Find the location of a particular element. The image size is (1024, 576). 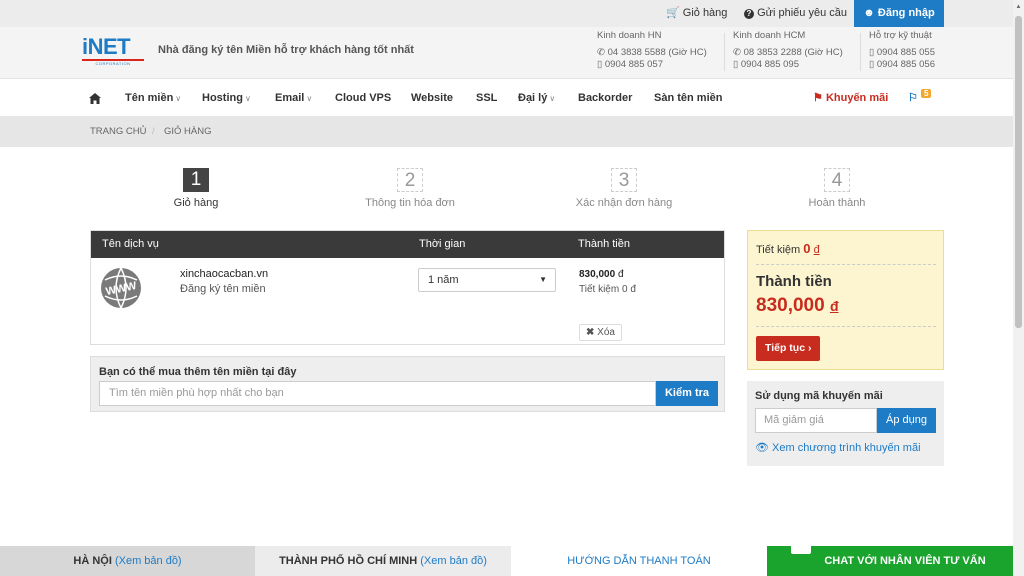

home-icon is located at coordinates (95, 98).